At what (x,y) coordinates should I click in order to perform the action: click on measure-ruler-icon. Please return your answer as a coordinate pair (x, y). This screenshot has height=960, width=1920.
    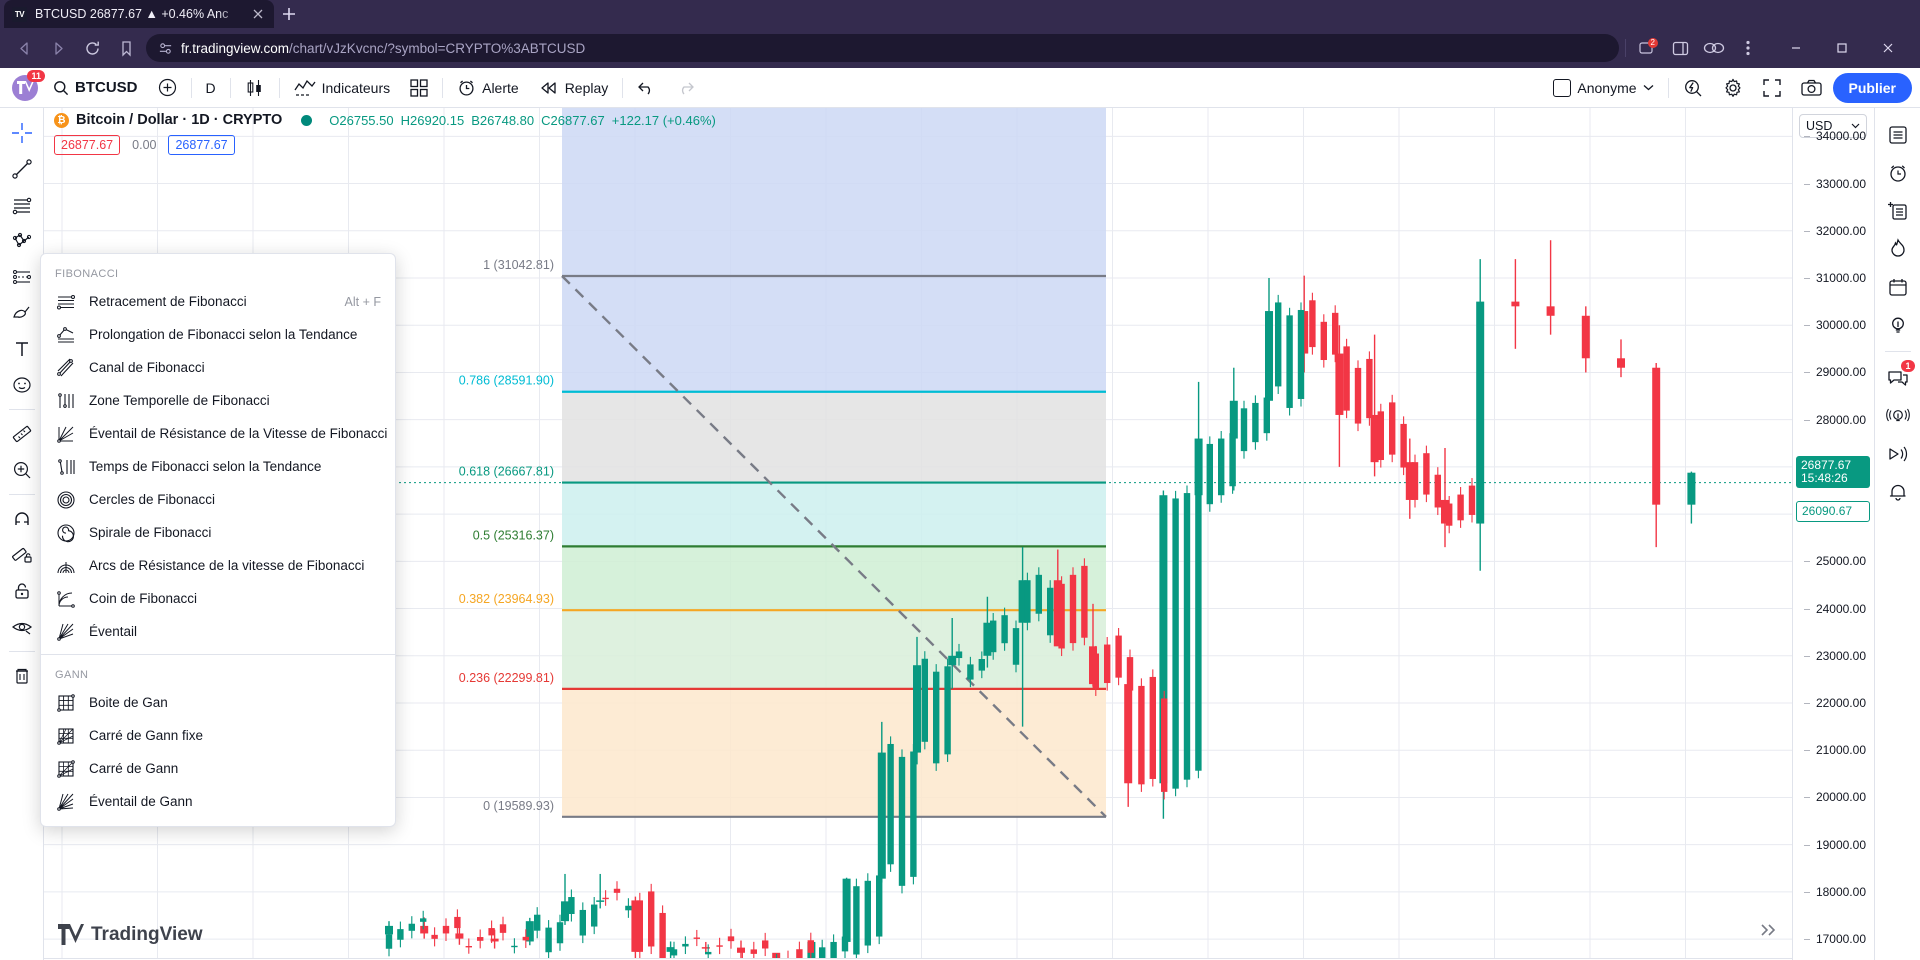
    Looking at the image, I should click on (22, 434).